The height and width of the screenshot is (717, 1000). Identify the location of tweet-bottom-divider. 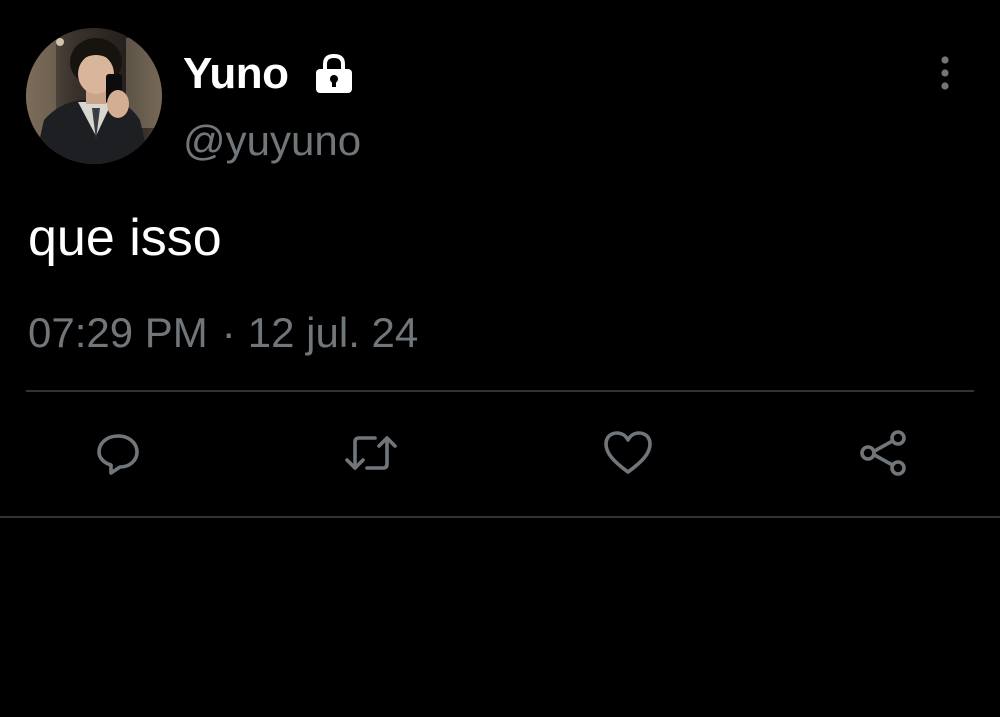
(500, 517).